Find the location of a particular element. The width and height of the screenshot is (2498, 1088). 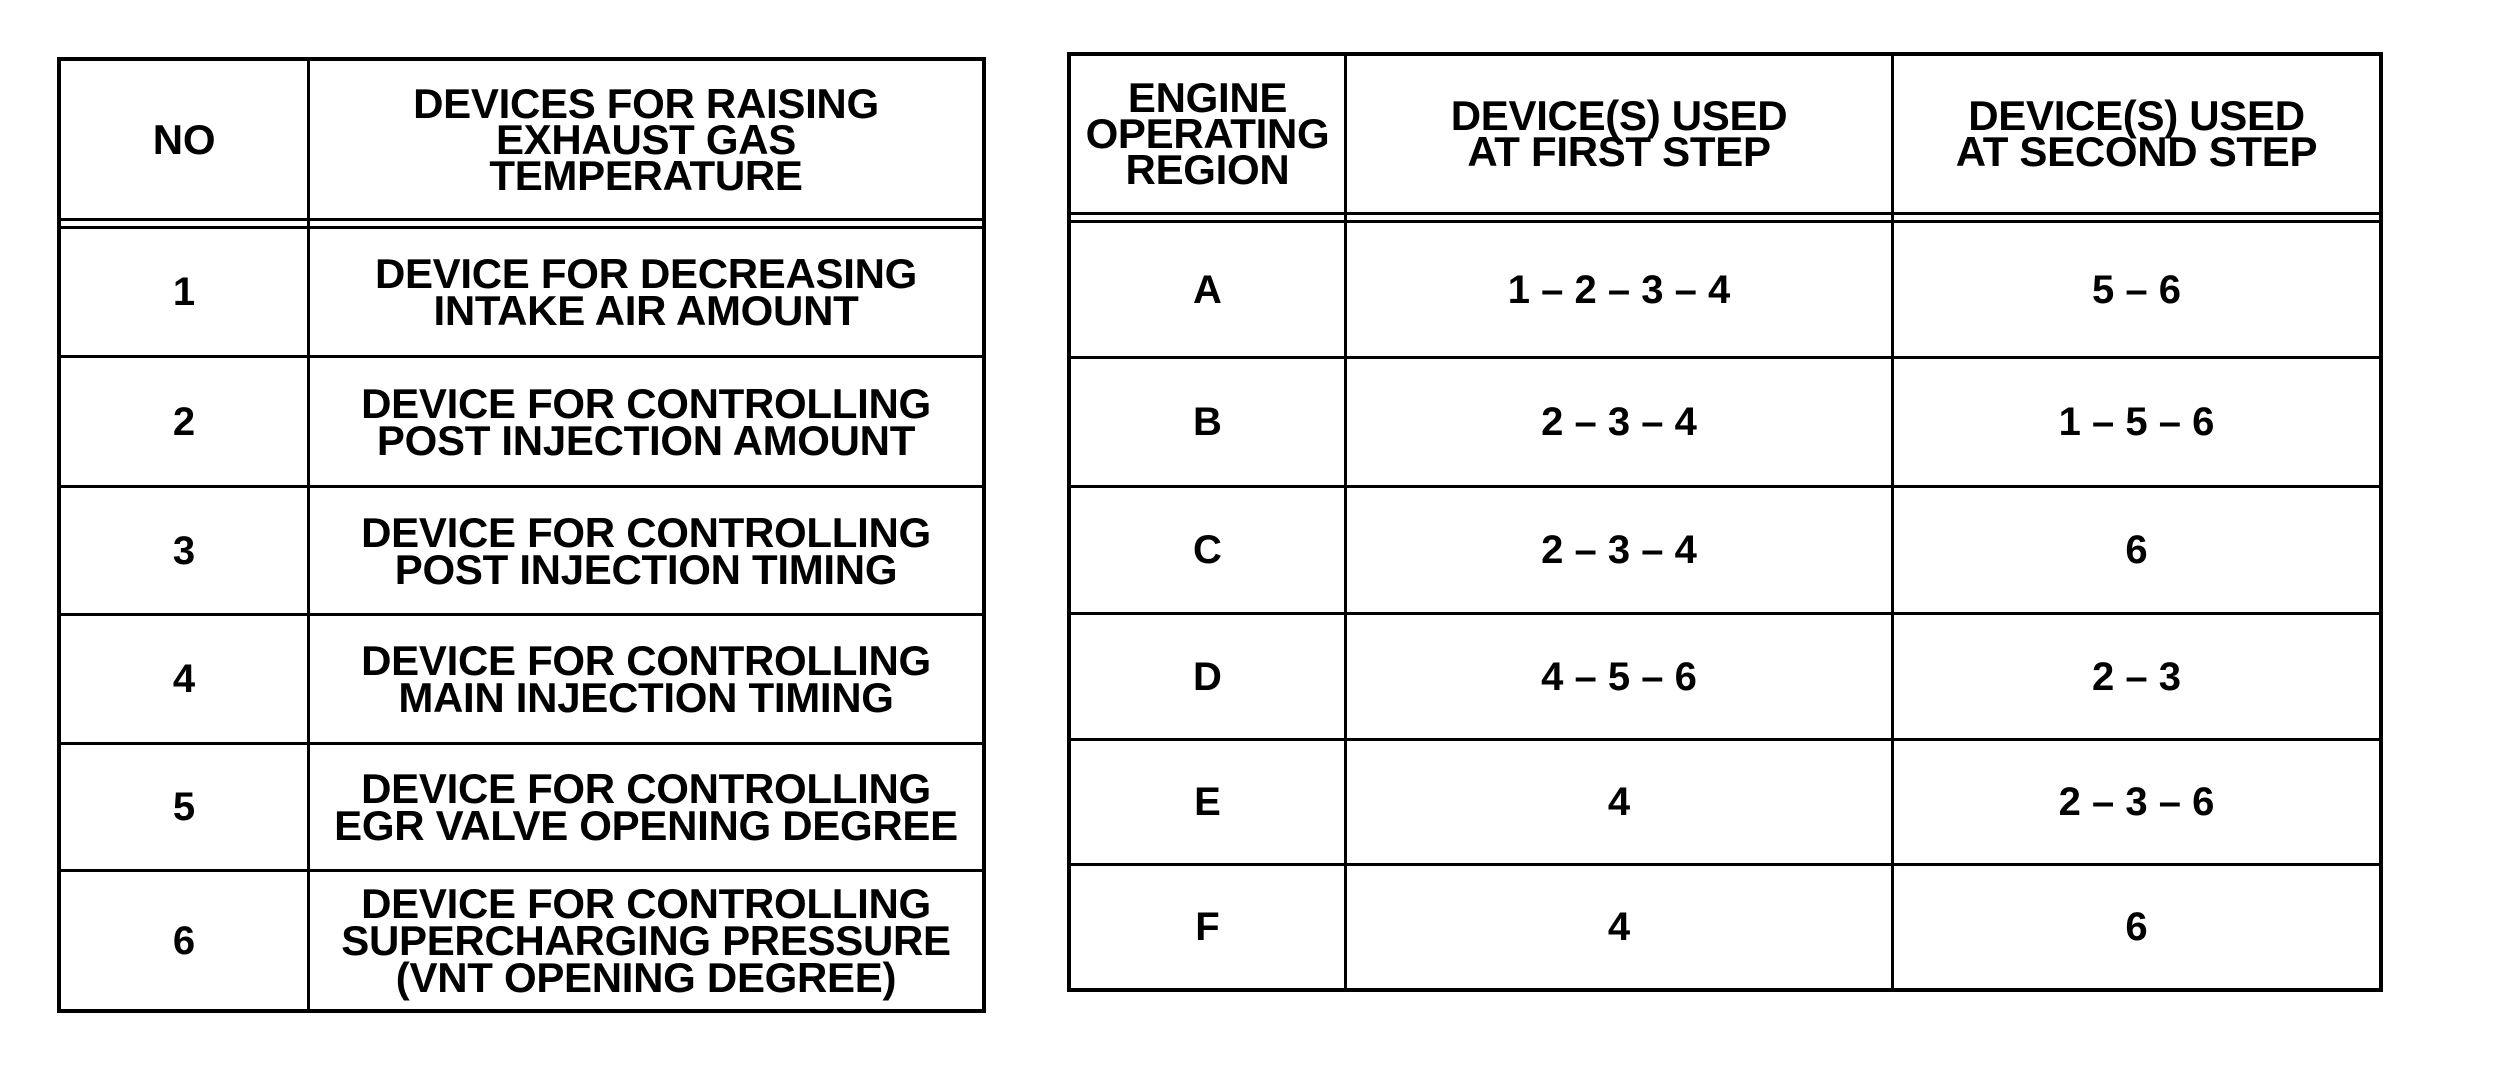

header-second-step: DEVICE(S) USED AT SECOND STEP is located at coordinates (2136, 134).